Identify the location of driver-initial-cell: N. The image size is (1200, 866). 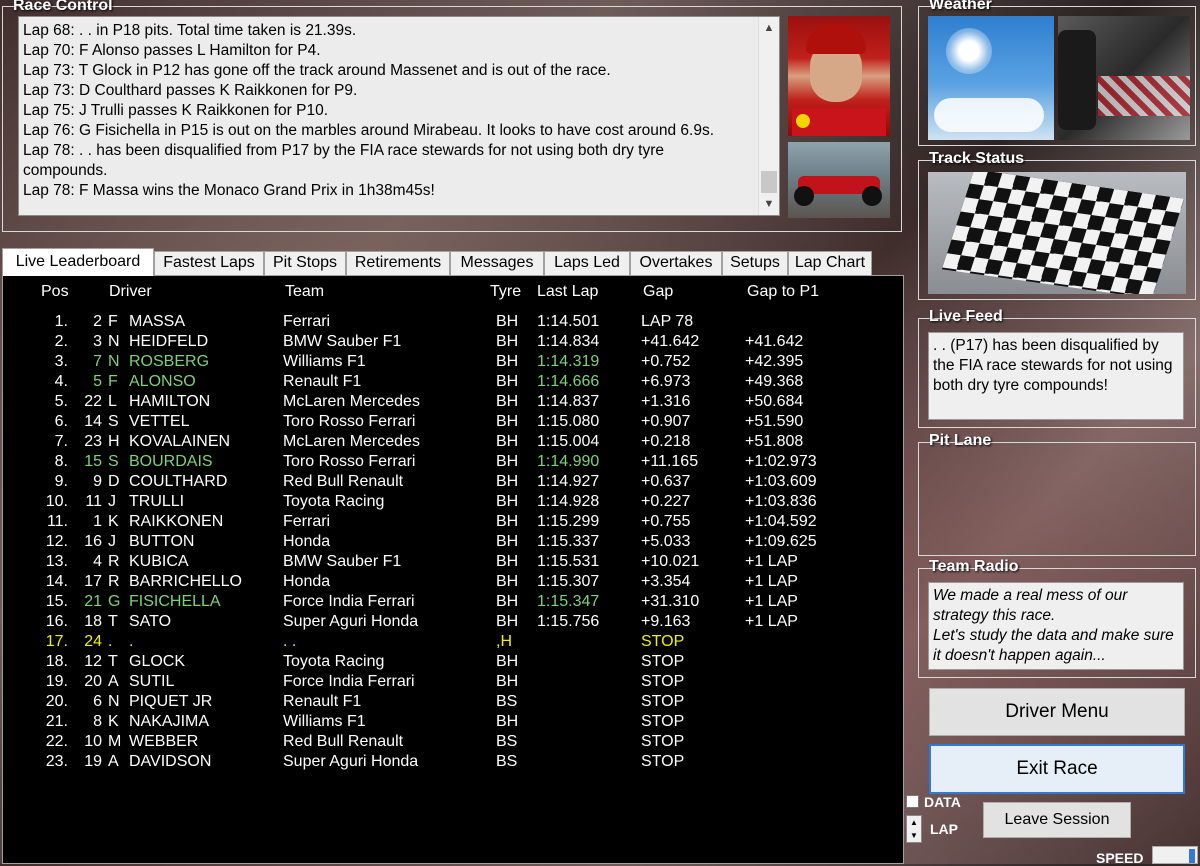
(114, 701).